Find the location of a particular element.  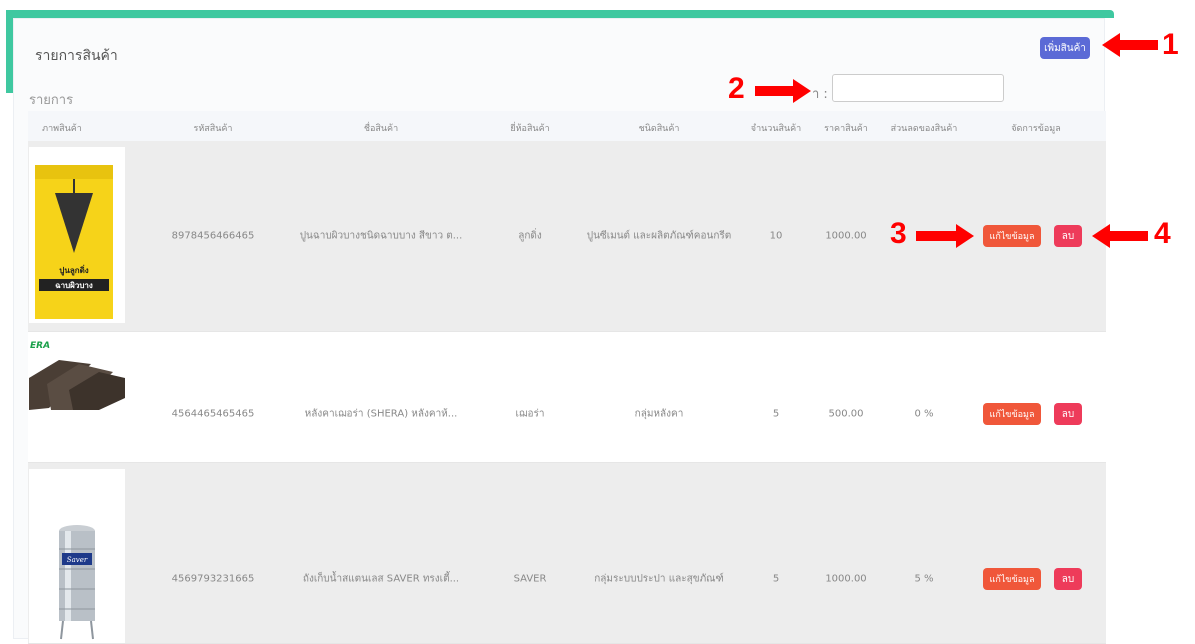

annotation-label-4: 4 is located at coordinates (1162, 233).